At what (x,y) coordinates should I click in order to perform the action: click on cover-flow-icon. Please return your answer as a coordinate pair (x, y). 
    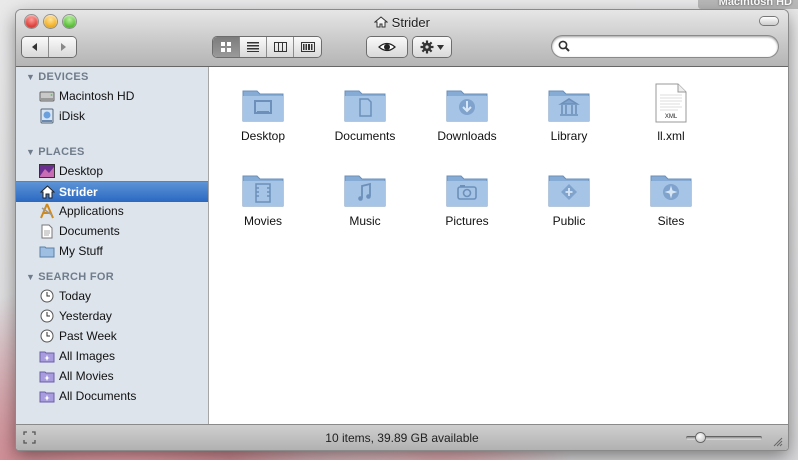
    Looking at the image, I should click on (307, 47).